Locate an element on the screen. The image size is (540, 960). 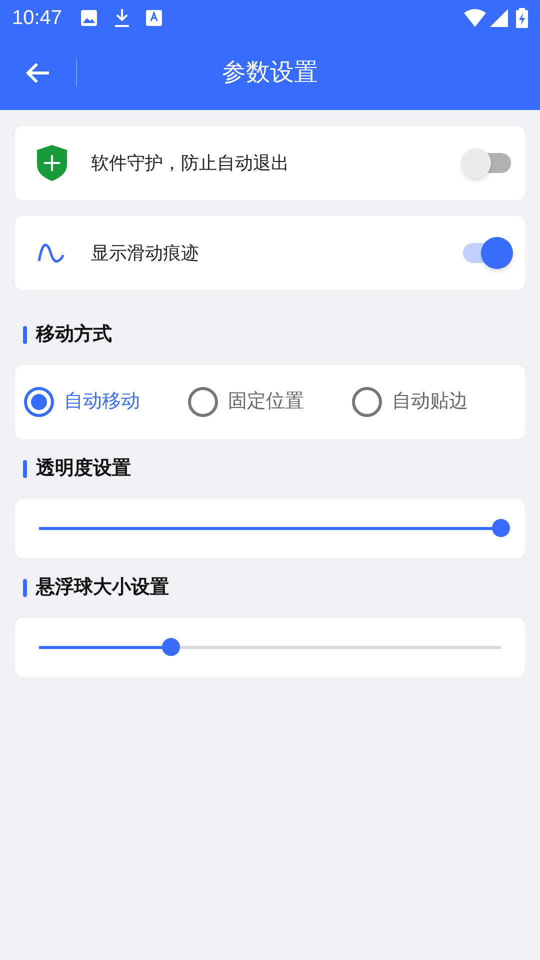
radio-option: 自动移动 is located at coordinates (106, 402).